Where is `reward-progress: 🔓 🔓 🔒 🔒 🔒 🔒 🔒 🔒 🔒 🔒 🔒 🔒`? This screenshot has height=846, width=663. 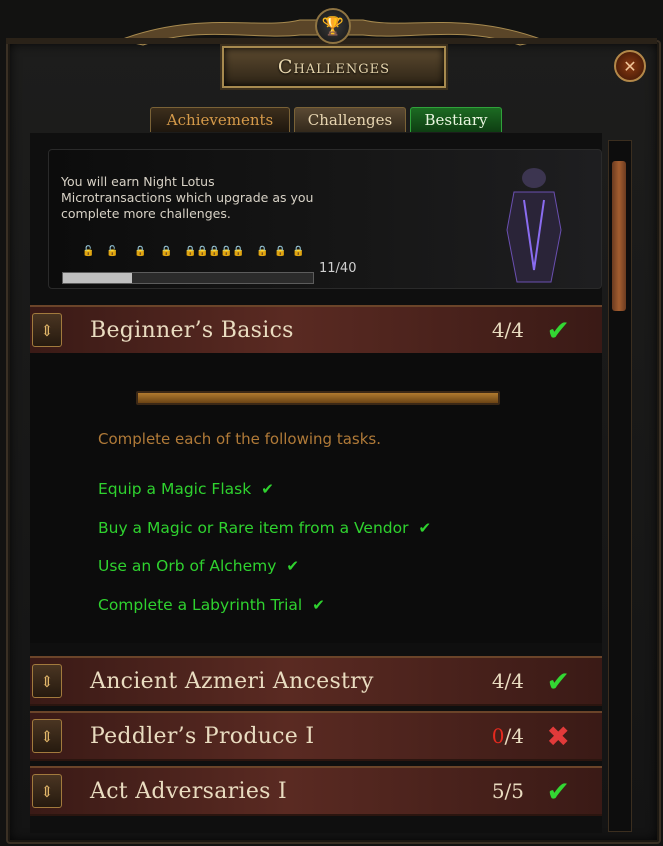 reward-progress: 🔓 🔓 🔒 🔒 🔒 🔒 🔒 🔒 🔒 🔒 🔒 🔒 is located at coordinates (188, 264).